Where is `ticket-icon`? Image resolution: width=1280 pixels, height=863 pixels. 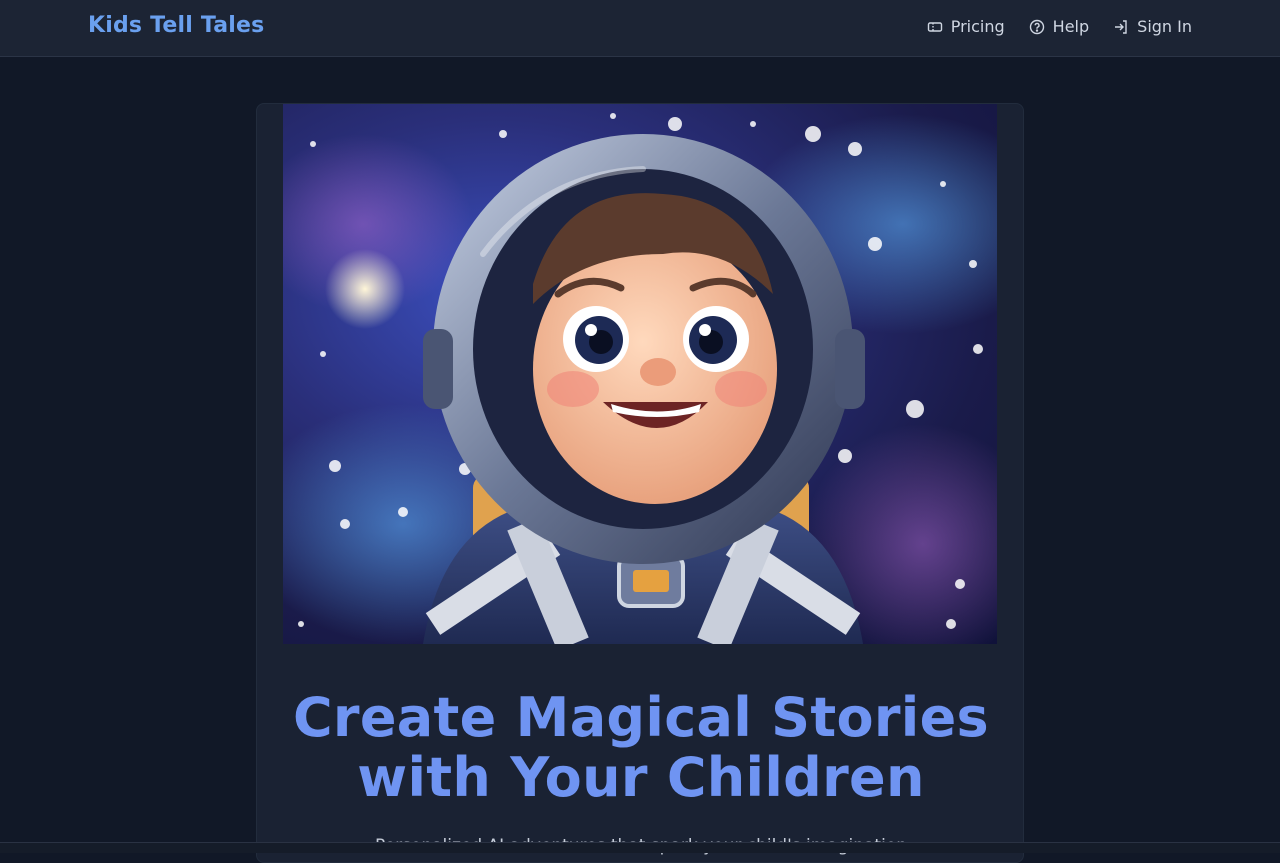
ticket-icon is located at coordinates (934, 26).